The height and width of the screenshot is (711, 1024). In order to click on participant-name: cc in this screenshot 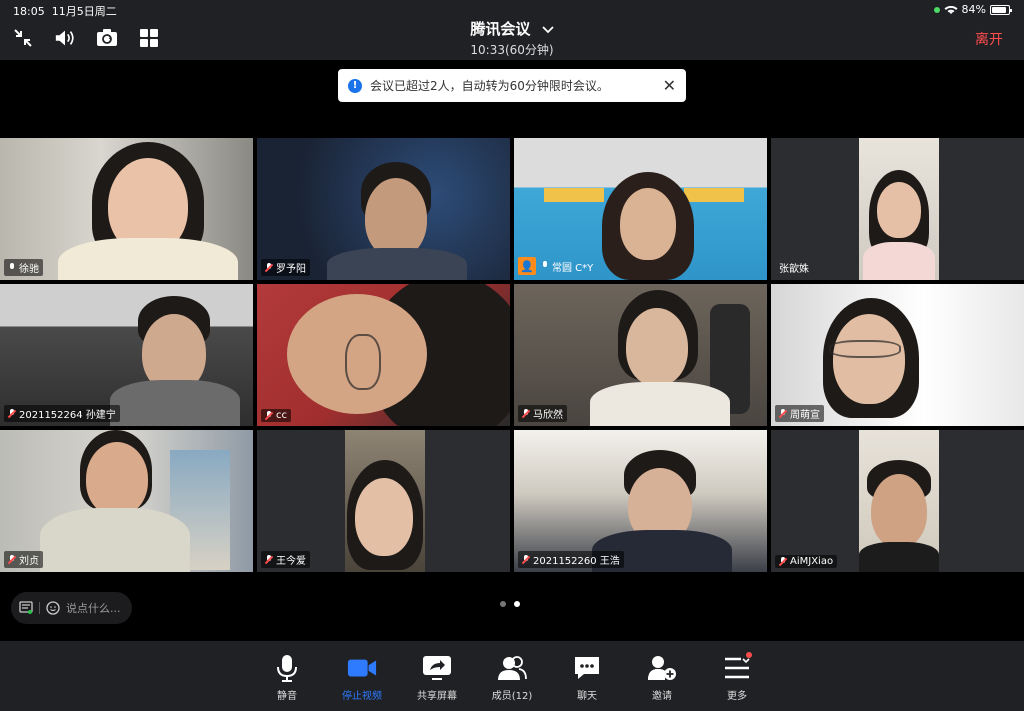, I will do `click(281, 415)`.